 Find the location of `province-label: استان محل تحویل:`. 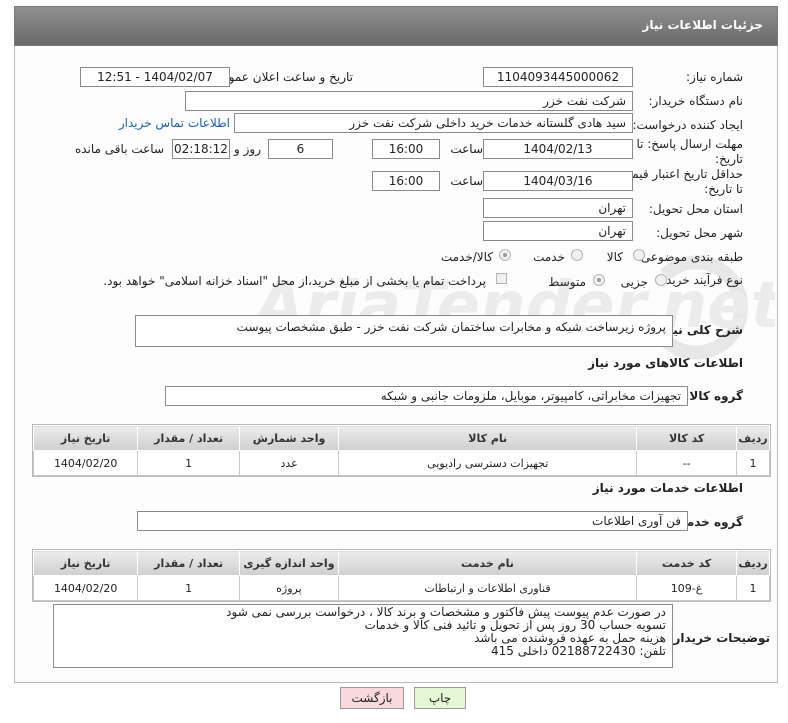

province-label: استان محل تحویل: is located at coordinates (695, 209).